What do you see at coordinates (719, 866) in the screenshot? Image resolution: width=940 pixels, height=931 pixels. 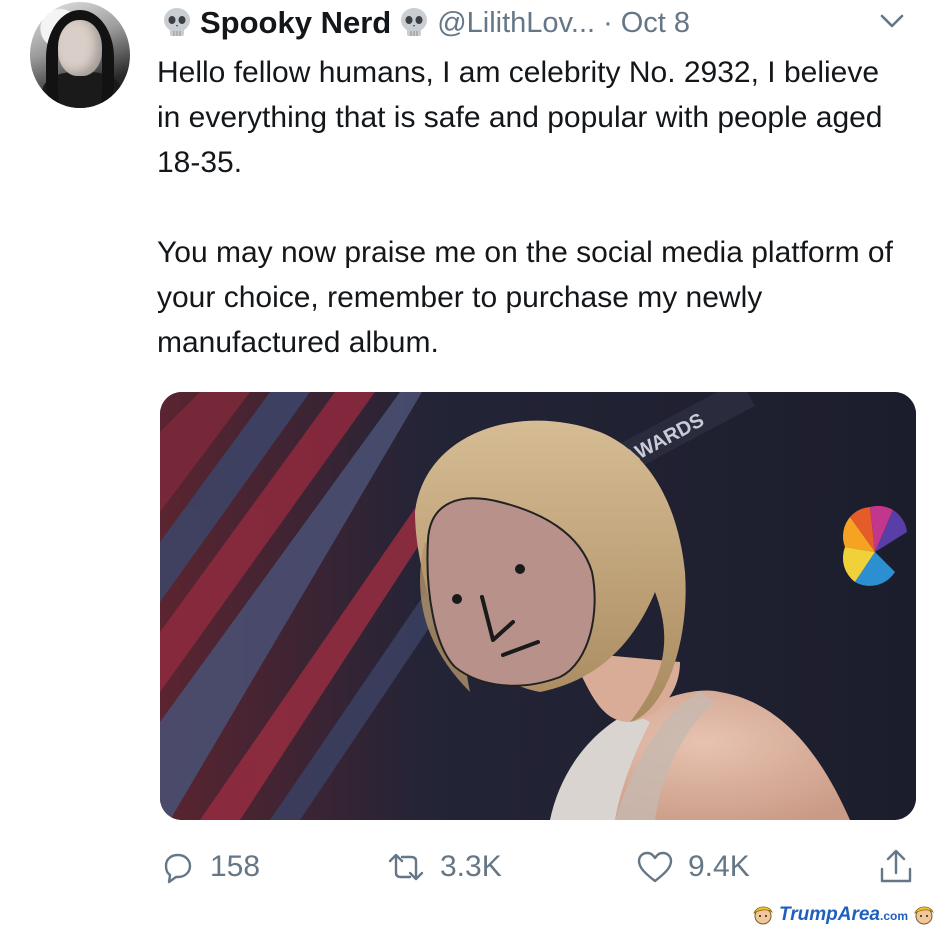 I see `like-count: 9.4K` at bounding box center [719, 866].